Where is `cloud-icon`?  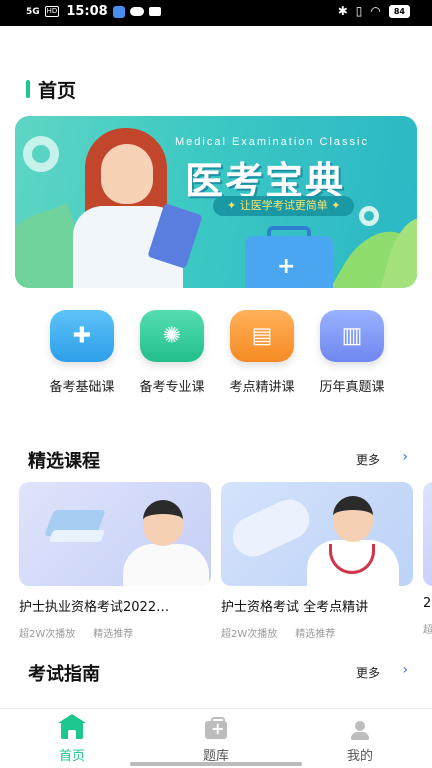 cloud-icon is located at coordinates (136, 11).